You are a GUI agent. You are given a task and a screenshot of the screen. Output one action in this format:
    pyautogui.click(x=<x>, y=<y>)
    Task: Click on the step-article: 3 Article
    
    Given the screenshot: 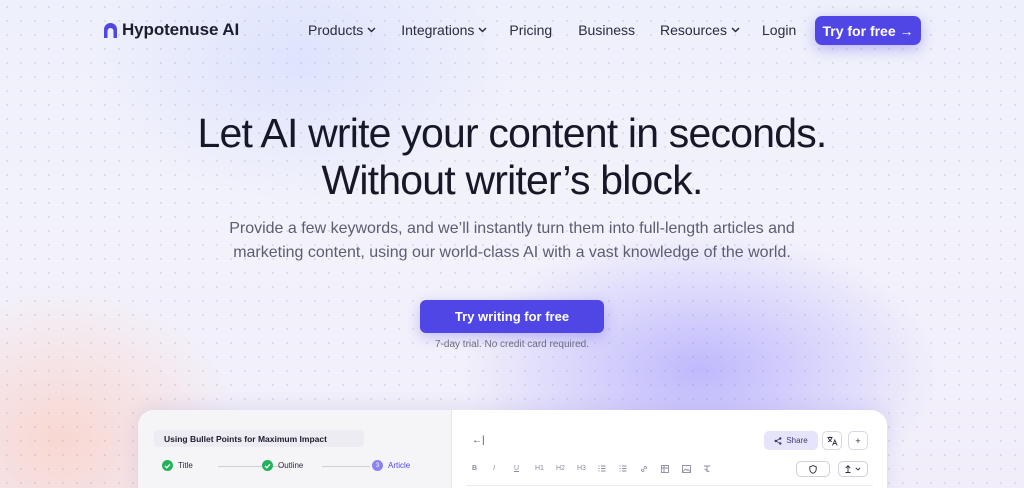 What is the action you would take?
    pyautogui.click(x=391, y=465)
    